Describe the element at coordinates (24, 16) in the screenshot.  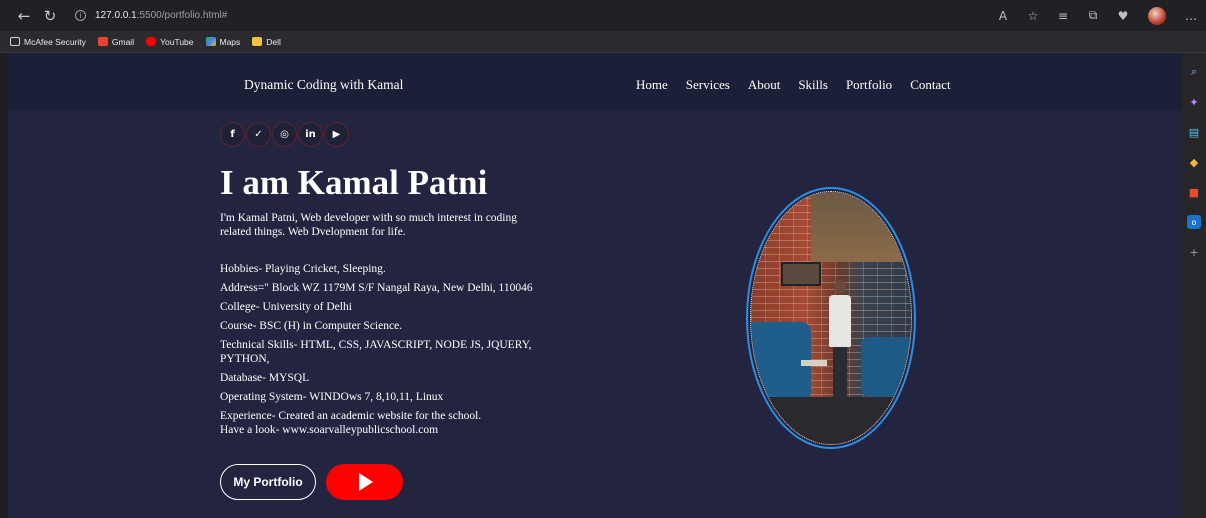
I see `back-icon: ←` at that location.